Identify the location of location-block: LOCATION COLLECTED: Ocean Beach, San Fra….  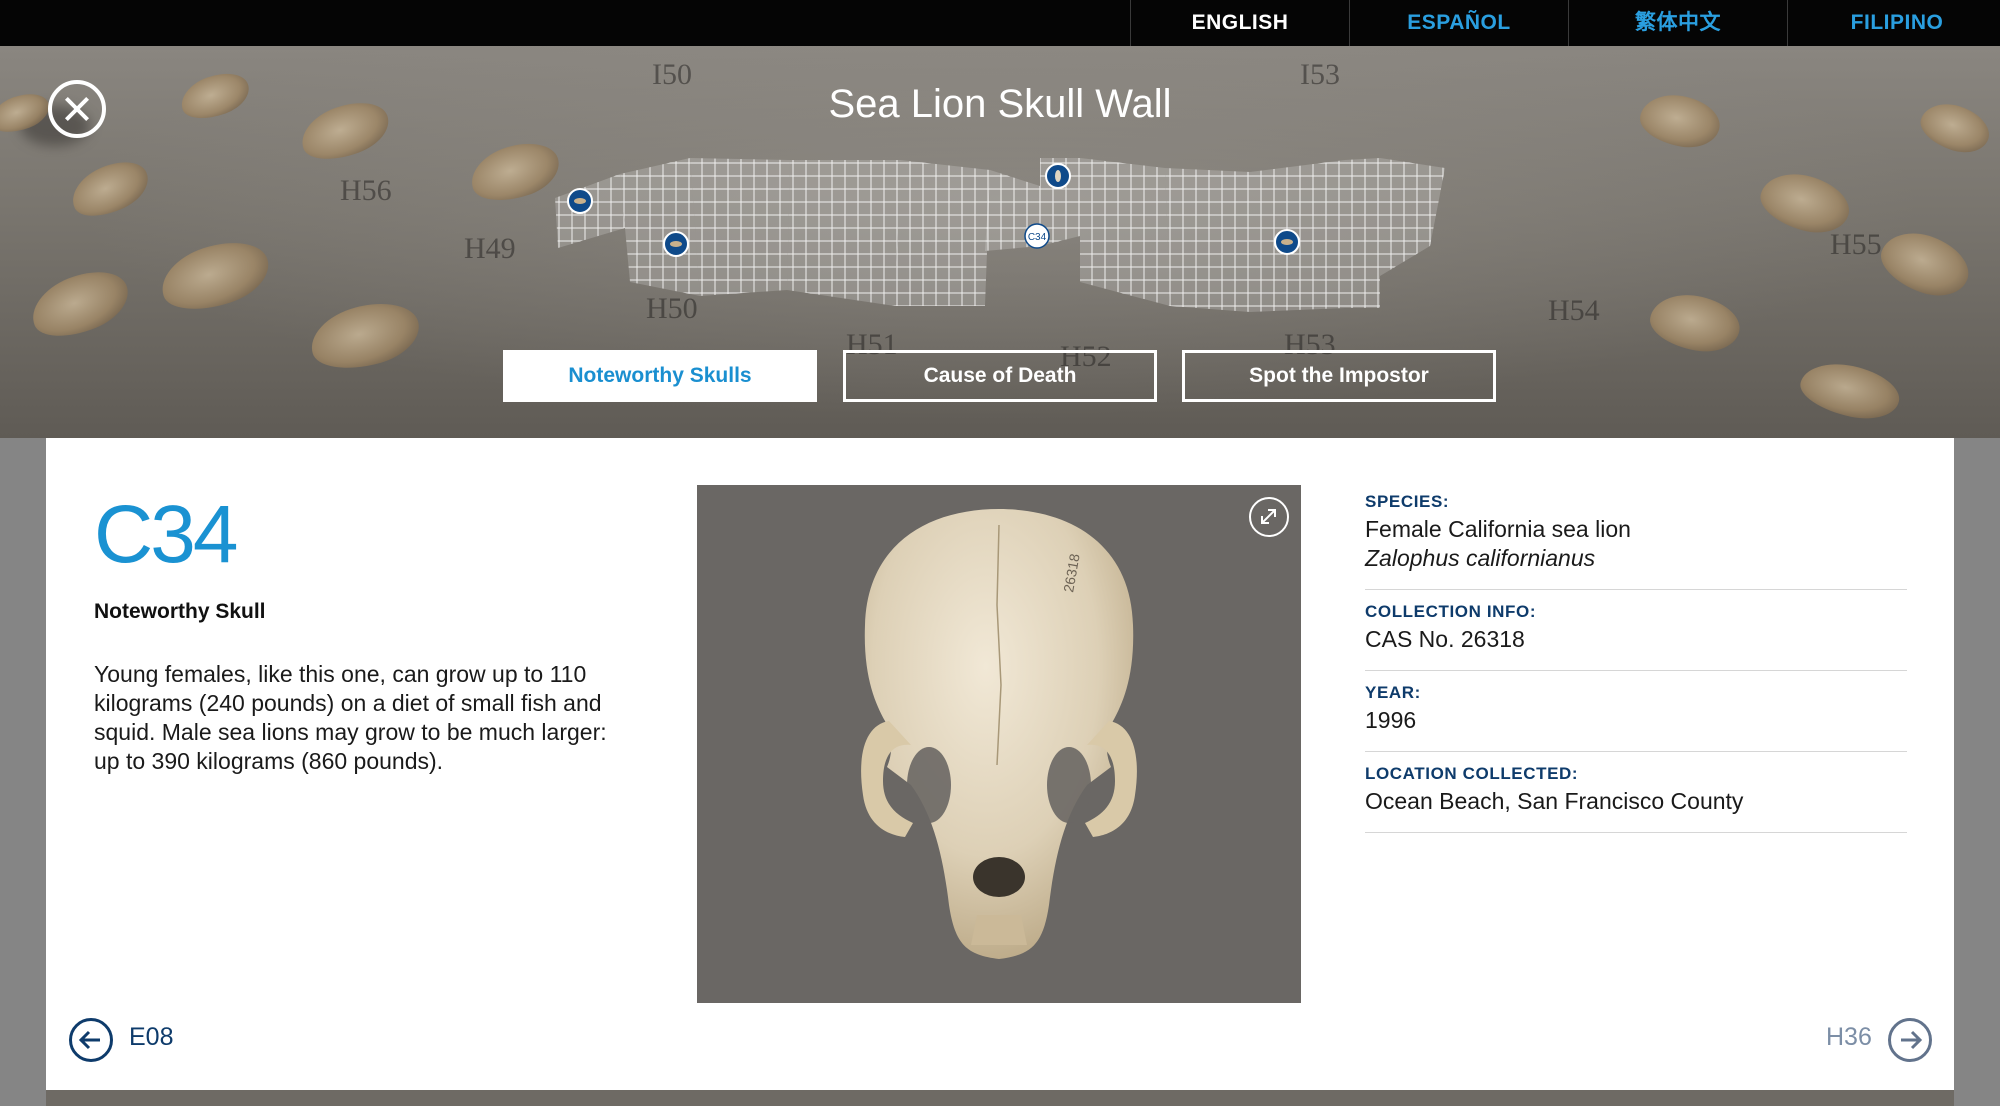
(1636, 792).